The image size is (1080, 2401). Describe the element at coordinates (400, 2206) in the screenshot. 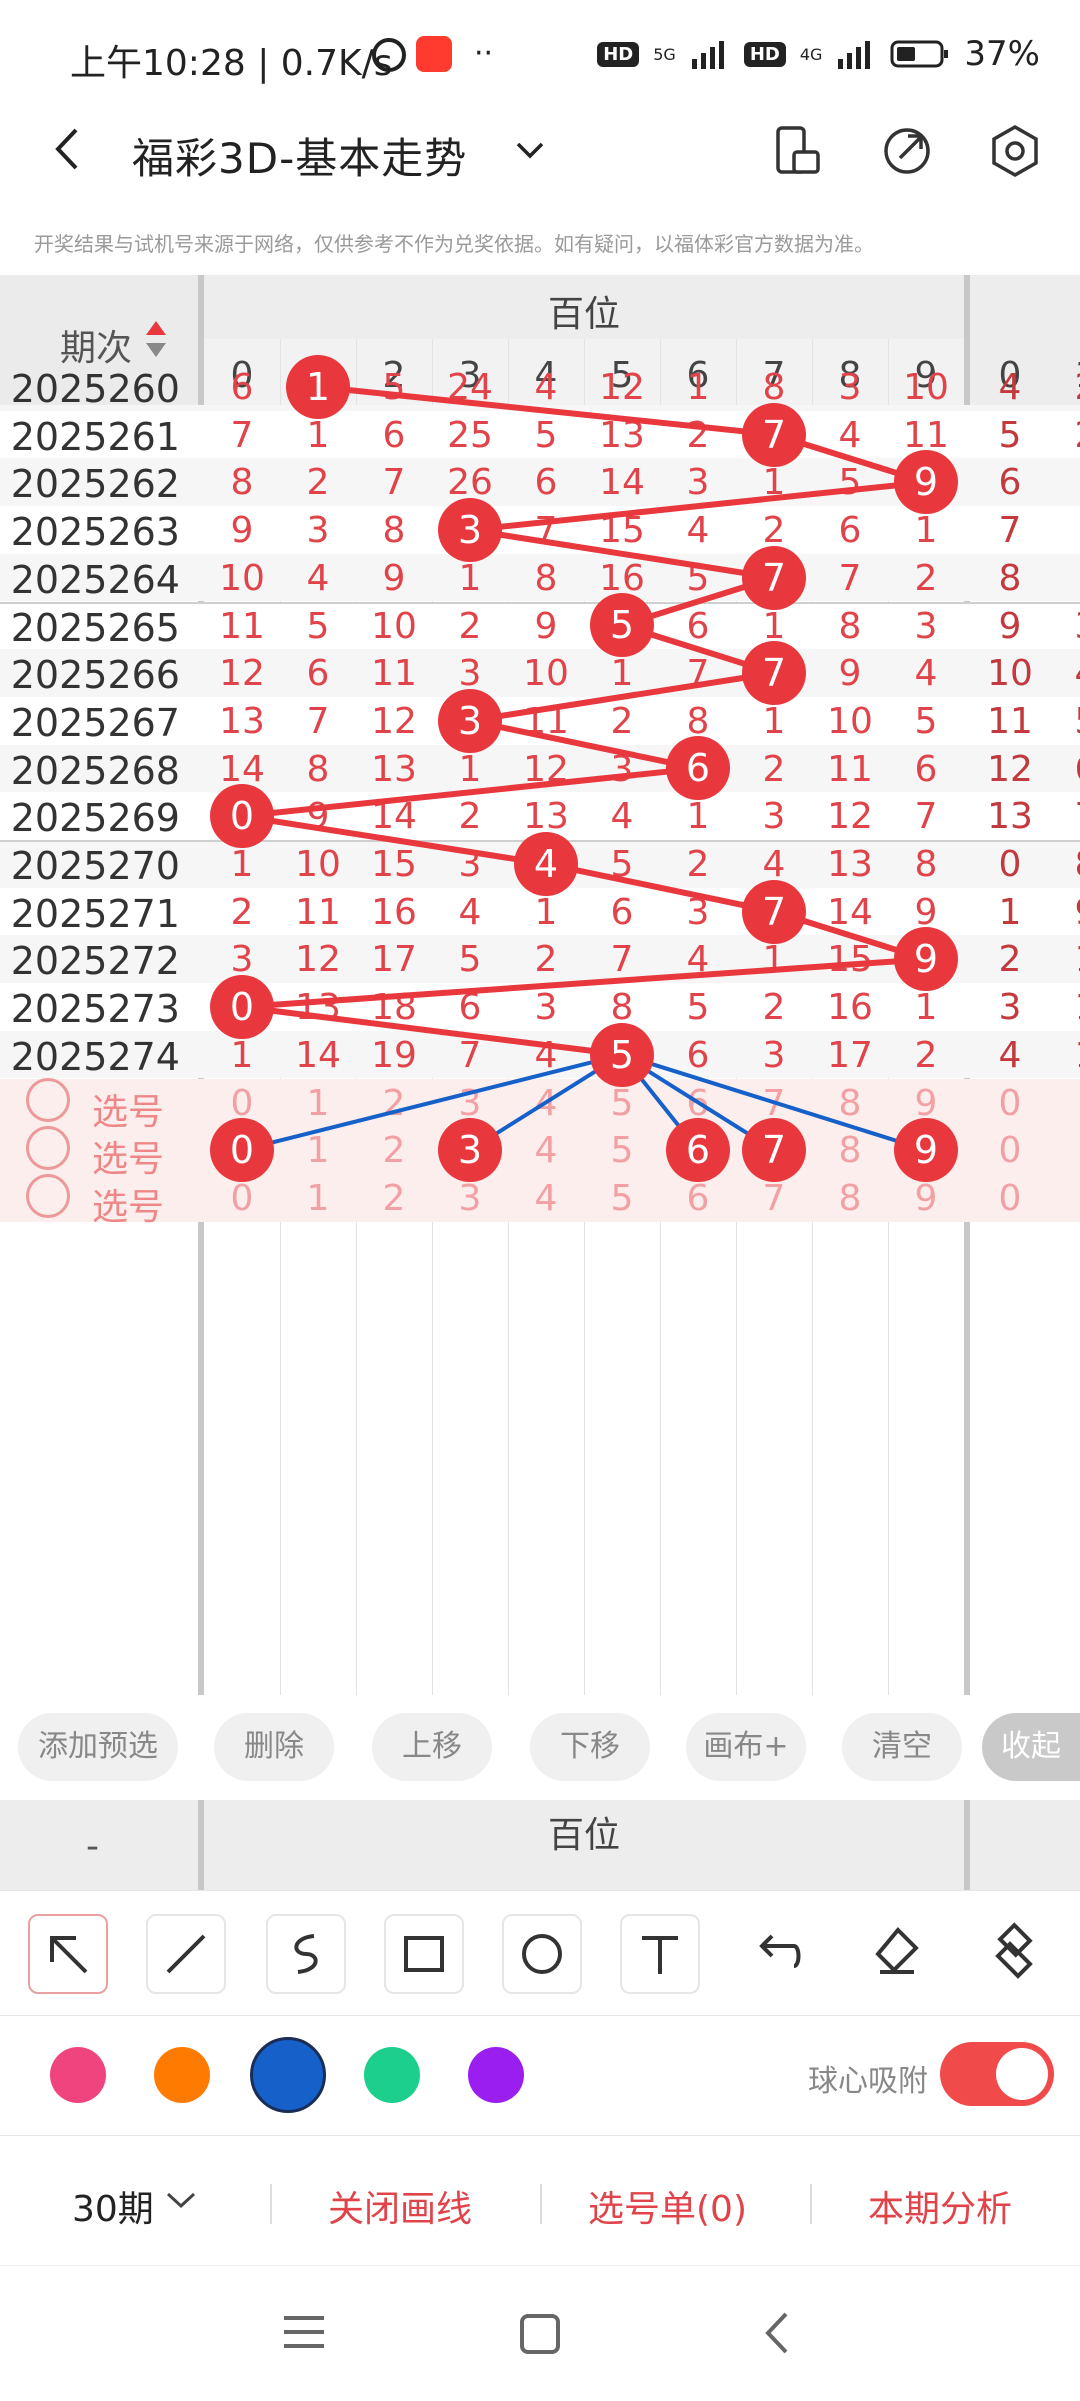

I see `close-lines-button: 关闭画线` at that location.